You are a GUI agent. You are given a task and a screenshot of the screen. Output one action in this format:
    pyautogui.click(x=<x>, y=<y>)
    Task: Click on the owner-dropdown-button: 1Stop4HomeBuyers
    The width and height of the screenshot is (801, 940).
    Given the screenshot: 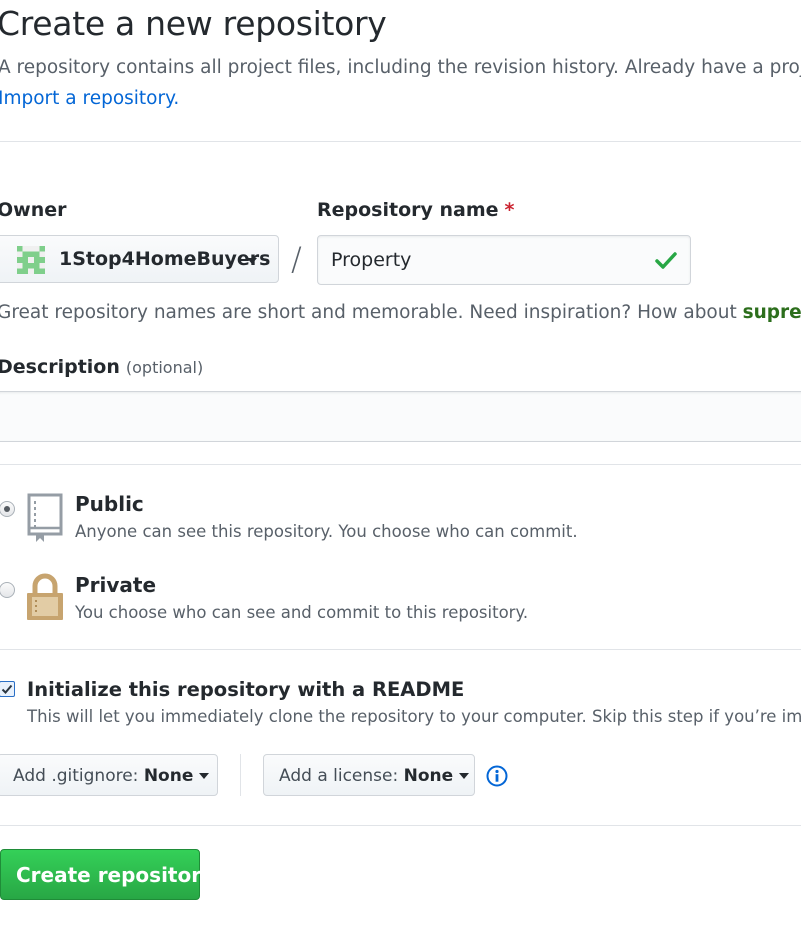 What is the action you would take?
    pyautogui.click(x=139, y=259)
    